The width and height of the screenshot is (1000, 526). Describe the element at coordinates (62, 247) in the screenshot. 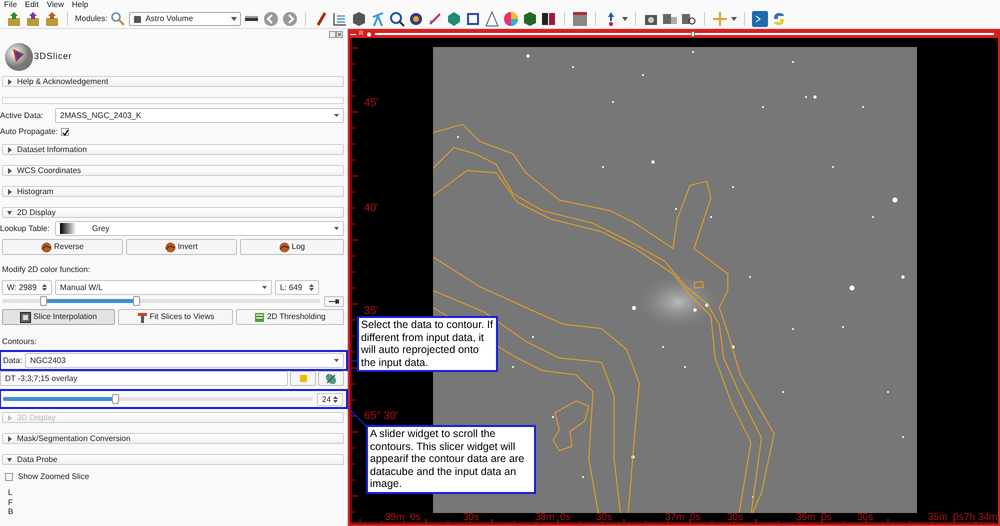

I see `toolbar-button: Reverse` at that location.